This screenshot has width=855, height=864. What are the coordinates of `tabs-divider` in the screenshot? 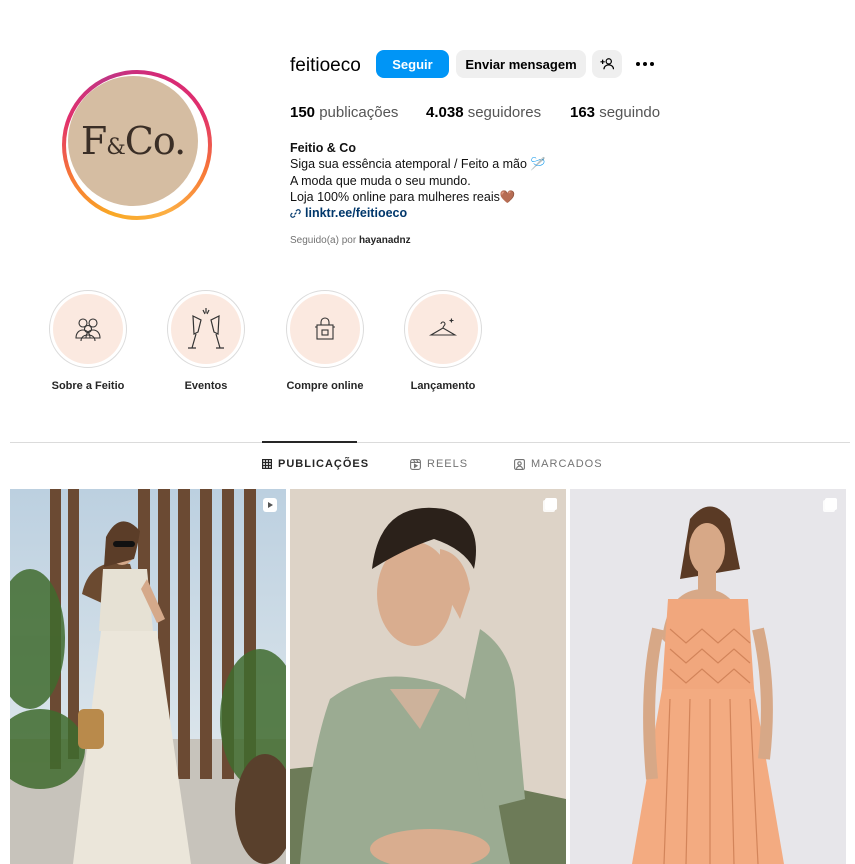 It's located at (430, 442).